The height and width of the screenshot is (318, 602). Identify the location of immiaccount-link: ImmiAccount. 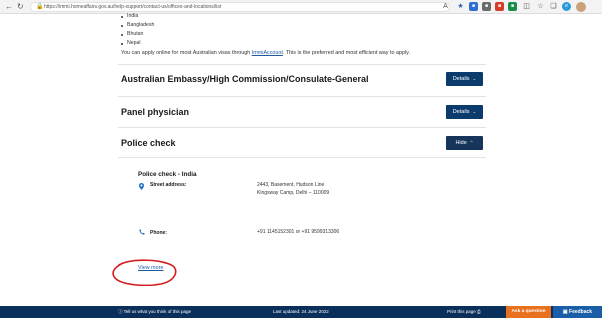
(267, 53).